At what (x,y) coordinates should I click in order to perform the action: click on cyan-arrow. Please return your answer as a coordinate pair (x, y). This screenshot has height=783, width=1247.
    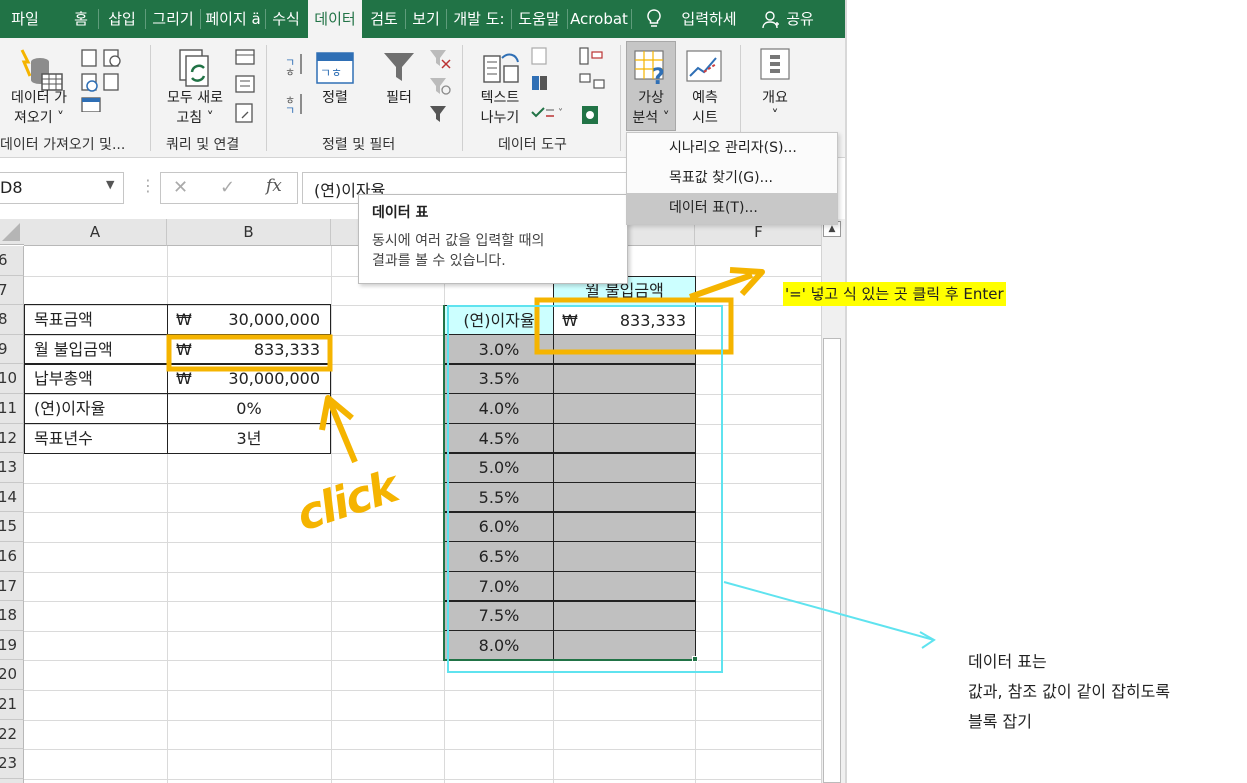
    Looking at the image, I should click on (829, 611).